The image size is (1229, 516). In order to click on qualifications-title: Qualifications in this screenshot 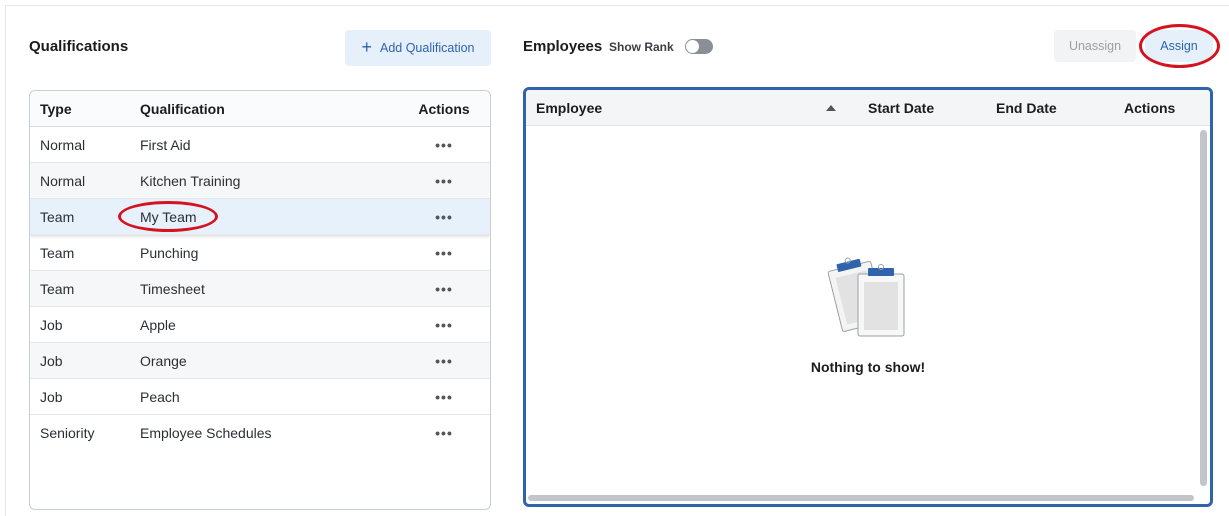, I will do `click(79, 46)`.